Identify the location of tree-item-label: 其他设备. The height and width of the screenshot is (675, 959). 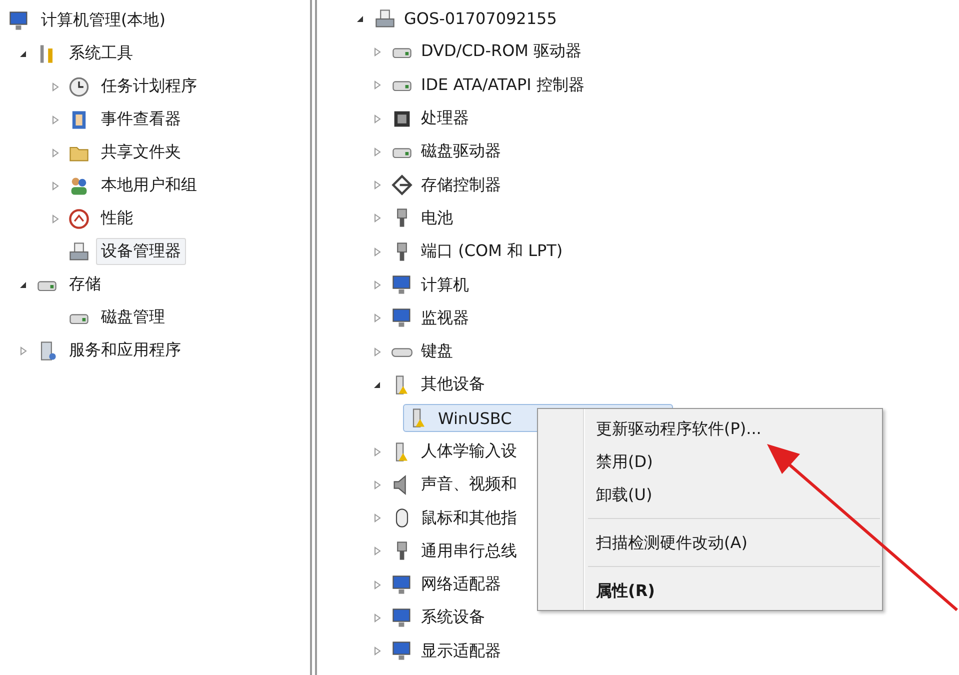
(453, 385).